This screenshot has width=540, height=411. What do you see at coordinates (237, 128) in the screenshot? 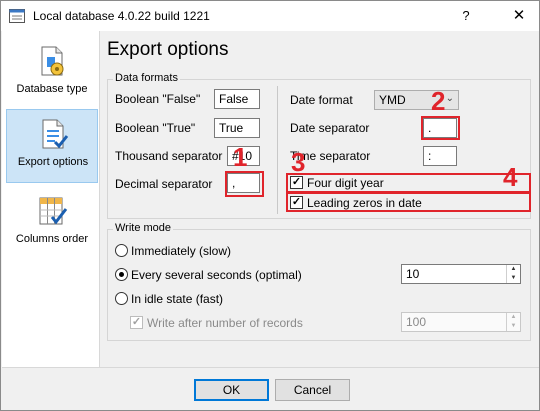
I see `boolean-true-input: True` at bounding box center [237, 128].